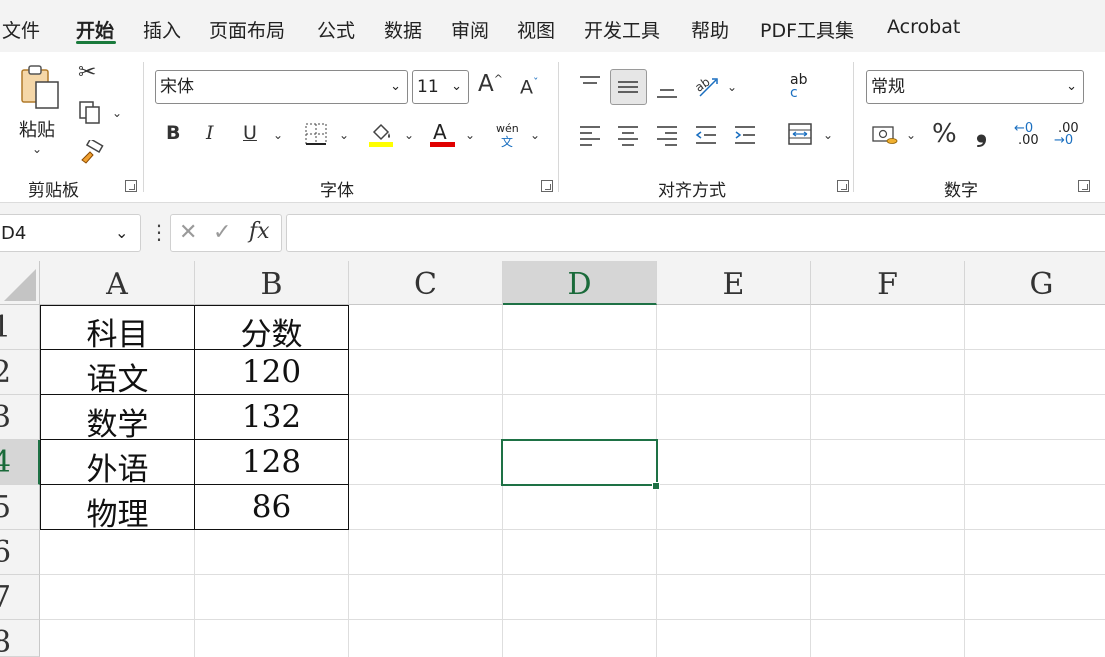 This screenshot has height=657, width=1105. Describe the element at coordinates (20, 638) in the screenshot. I see `row-header-8: 8` at that location.